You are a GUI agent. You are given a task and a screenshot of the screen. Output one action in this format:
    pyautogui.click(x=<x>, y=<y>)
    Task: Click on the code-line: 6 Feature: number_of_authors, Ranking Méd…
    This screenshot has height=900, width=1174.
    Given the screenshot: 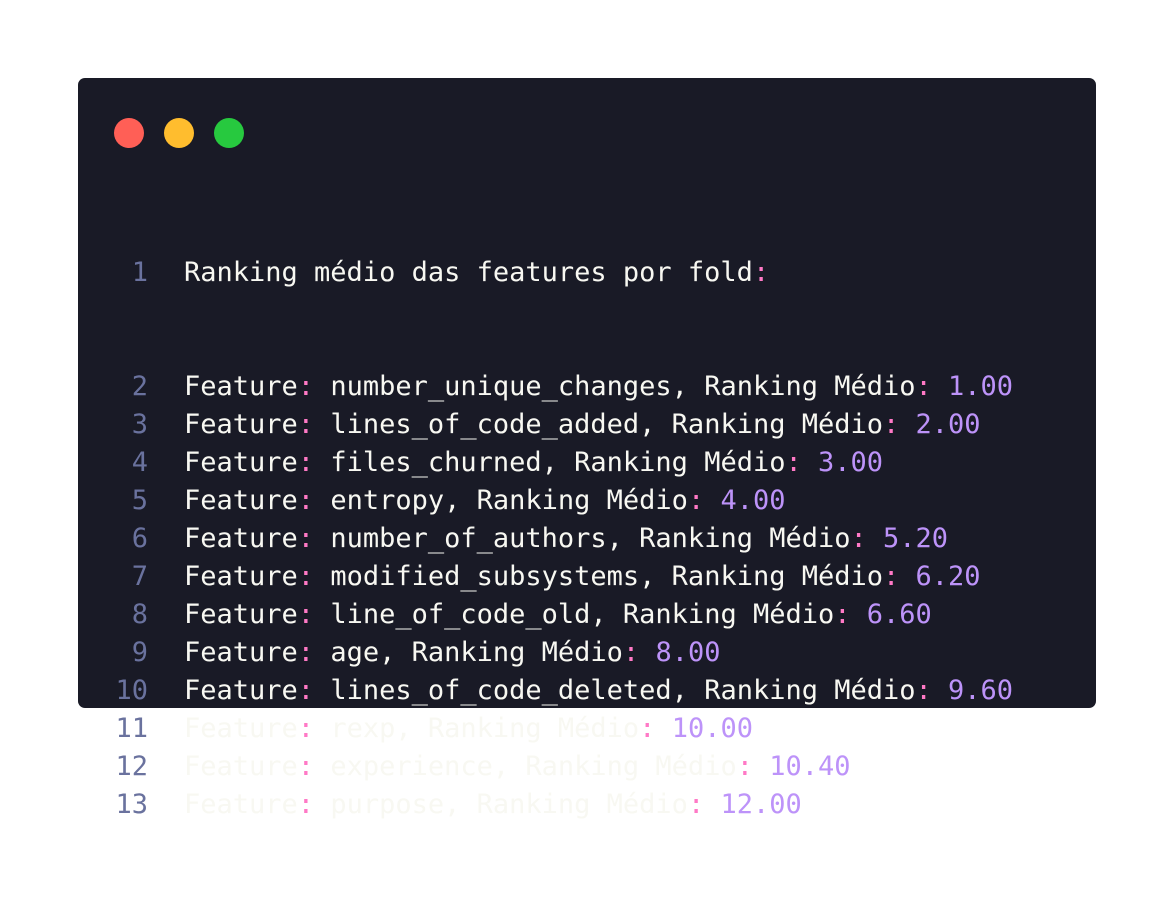 What is the action you would take?
    pyautogui.click(x=587, y=539)
    